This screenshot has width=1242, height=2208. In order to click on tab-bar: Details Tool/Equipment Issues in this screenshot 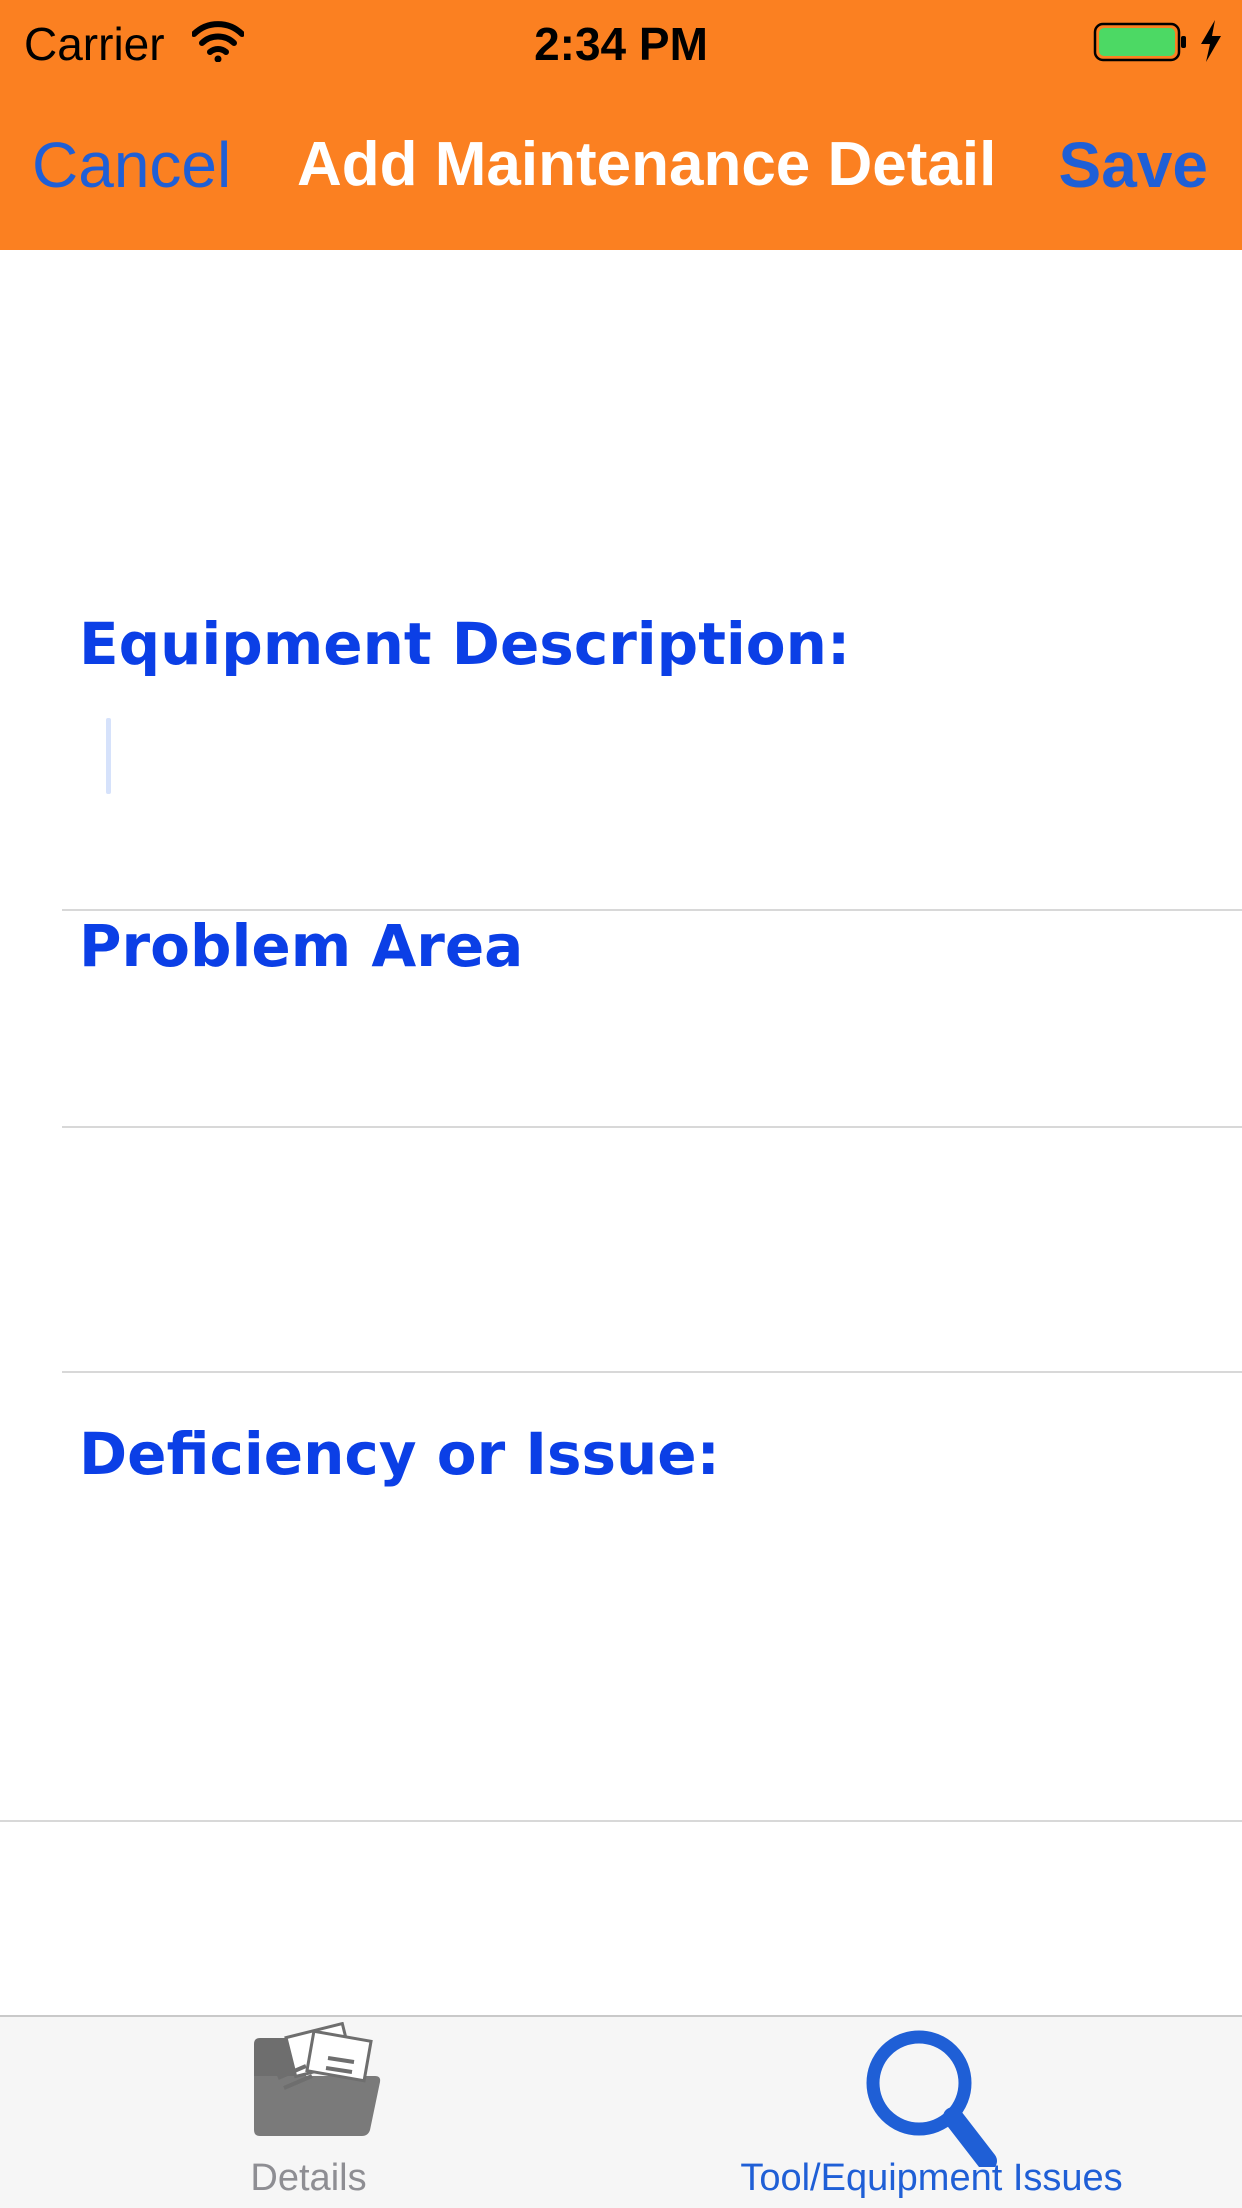, I will do `click(621, 2111)`.